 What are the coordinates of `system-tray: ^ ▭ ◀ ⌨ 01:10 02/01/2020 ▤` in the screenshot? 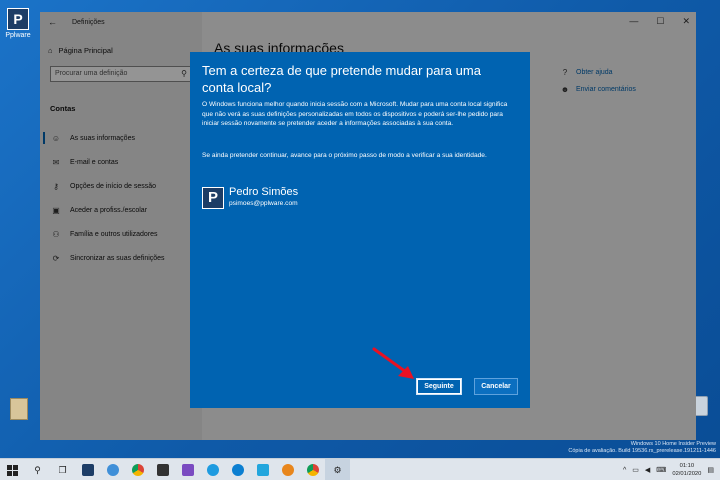 It's located at (671, 469).